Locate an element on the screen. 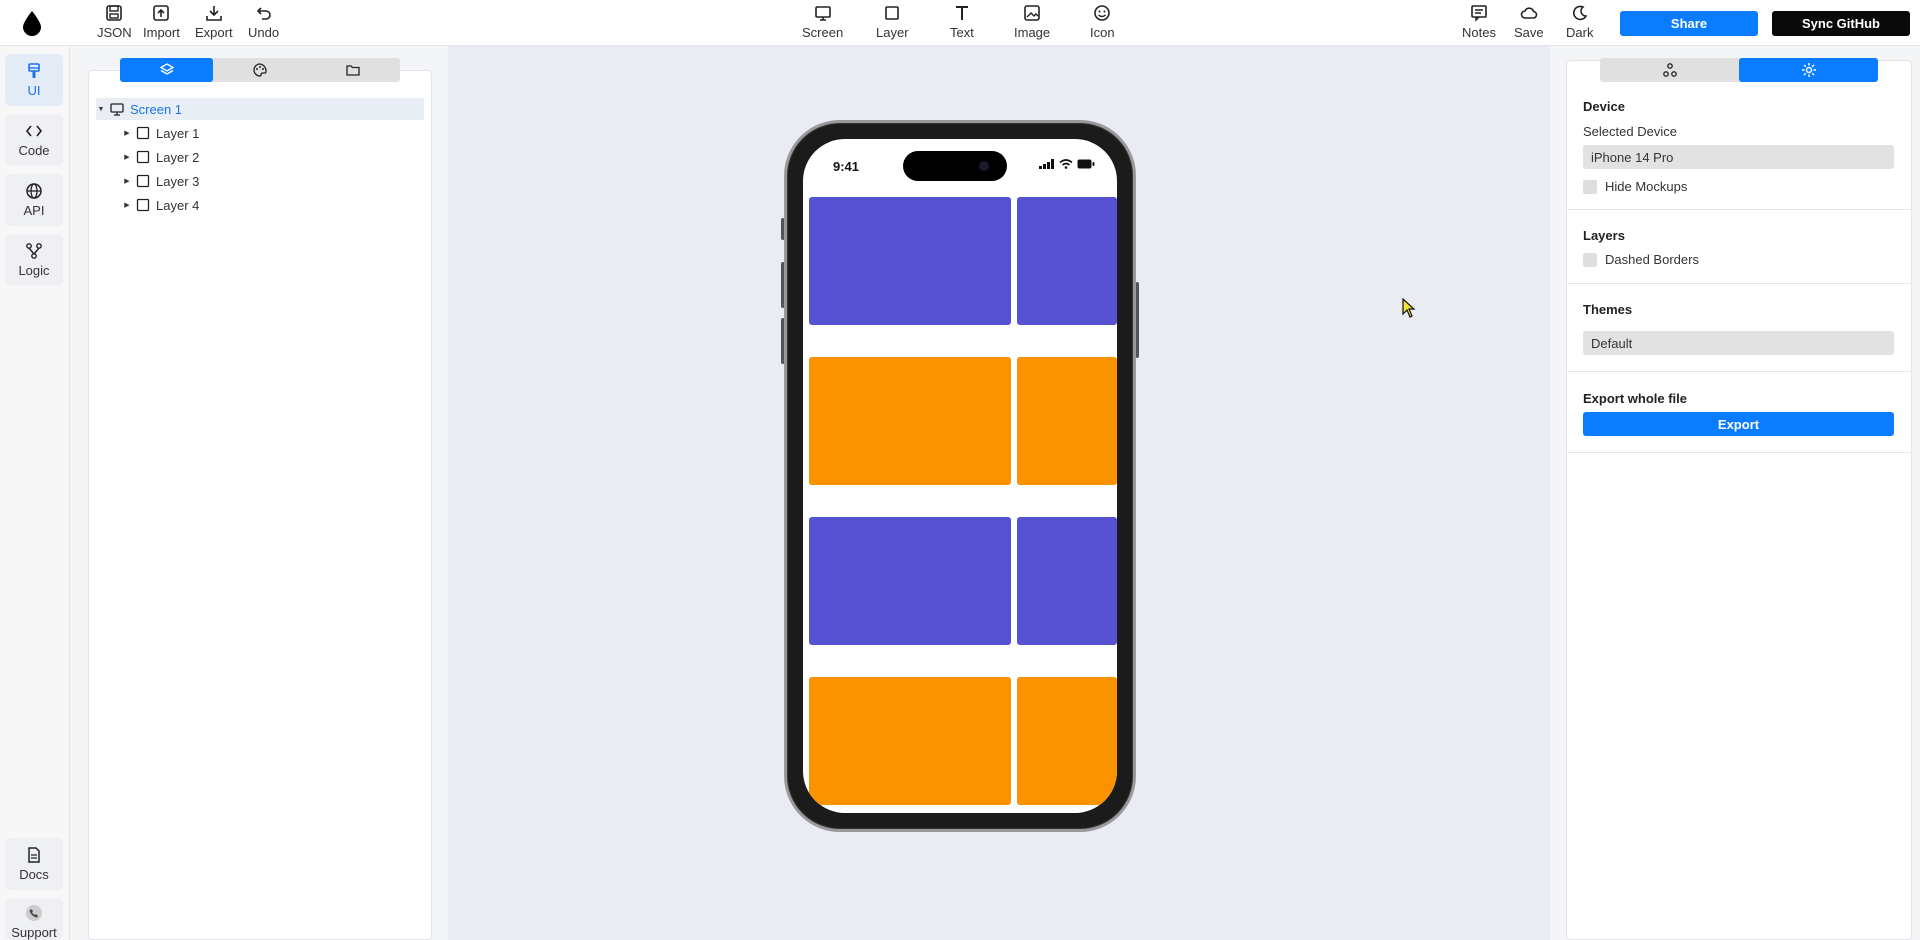 The height and width of the screenshot is (940, 1920). dark-mode-button: Dark is located at coordinates (1579, 22).